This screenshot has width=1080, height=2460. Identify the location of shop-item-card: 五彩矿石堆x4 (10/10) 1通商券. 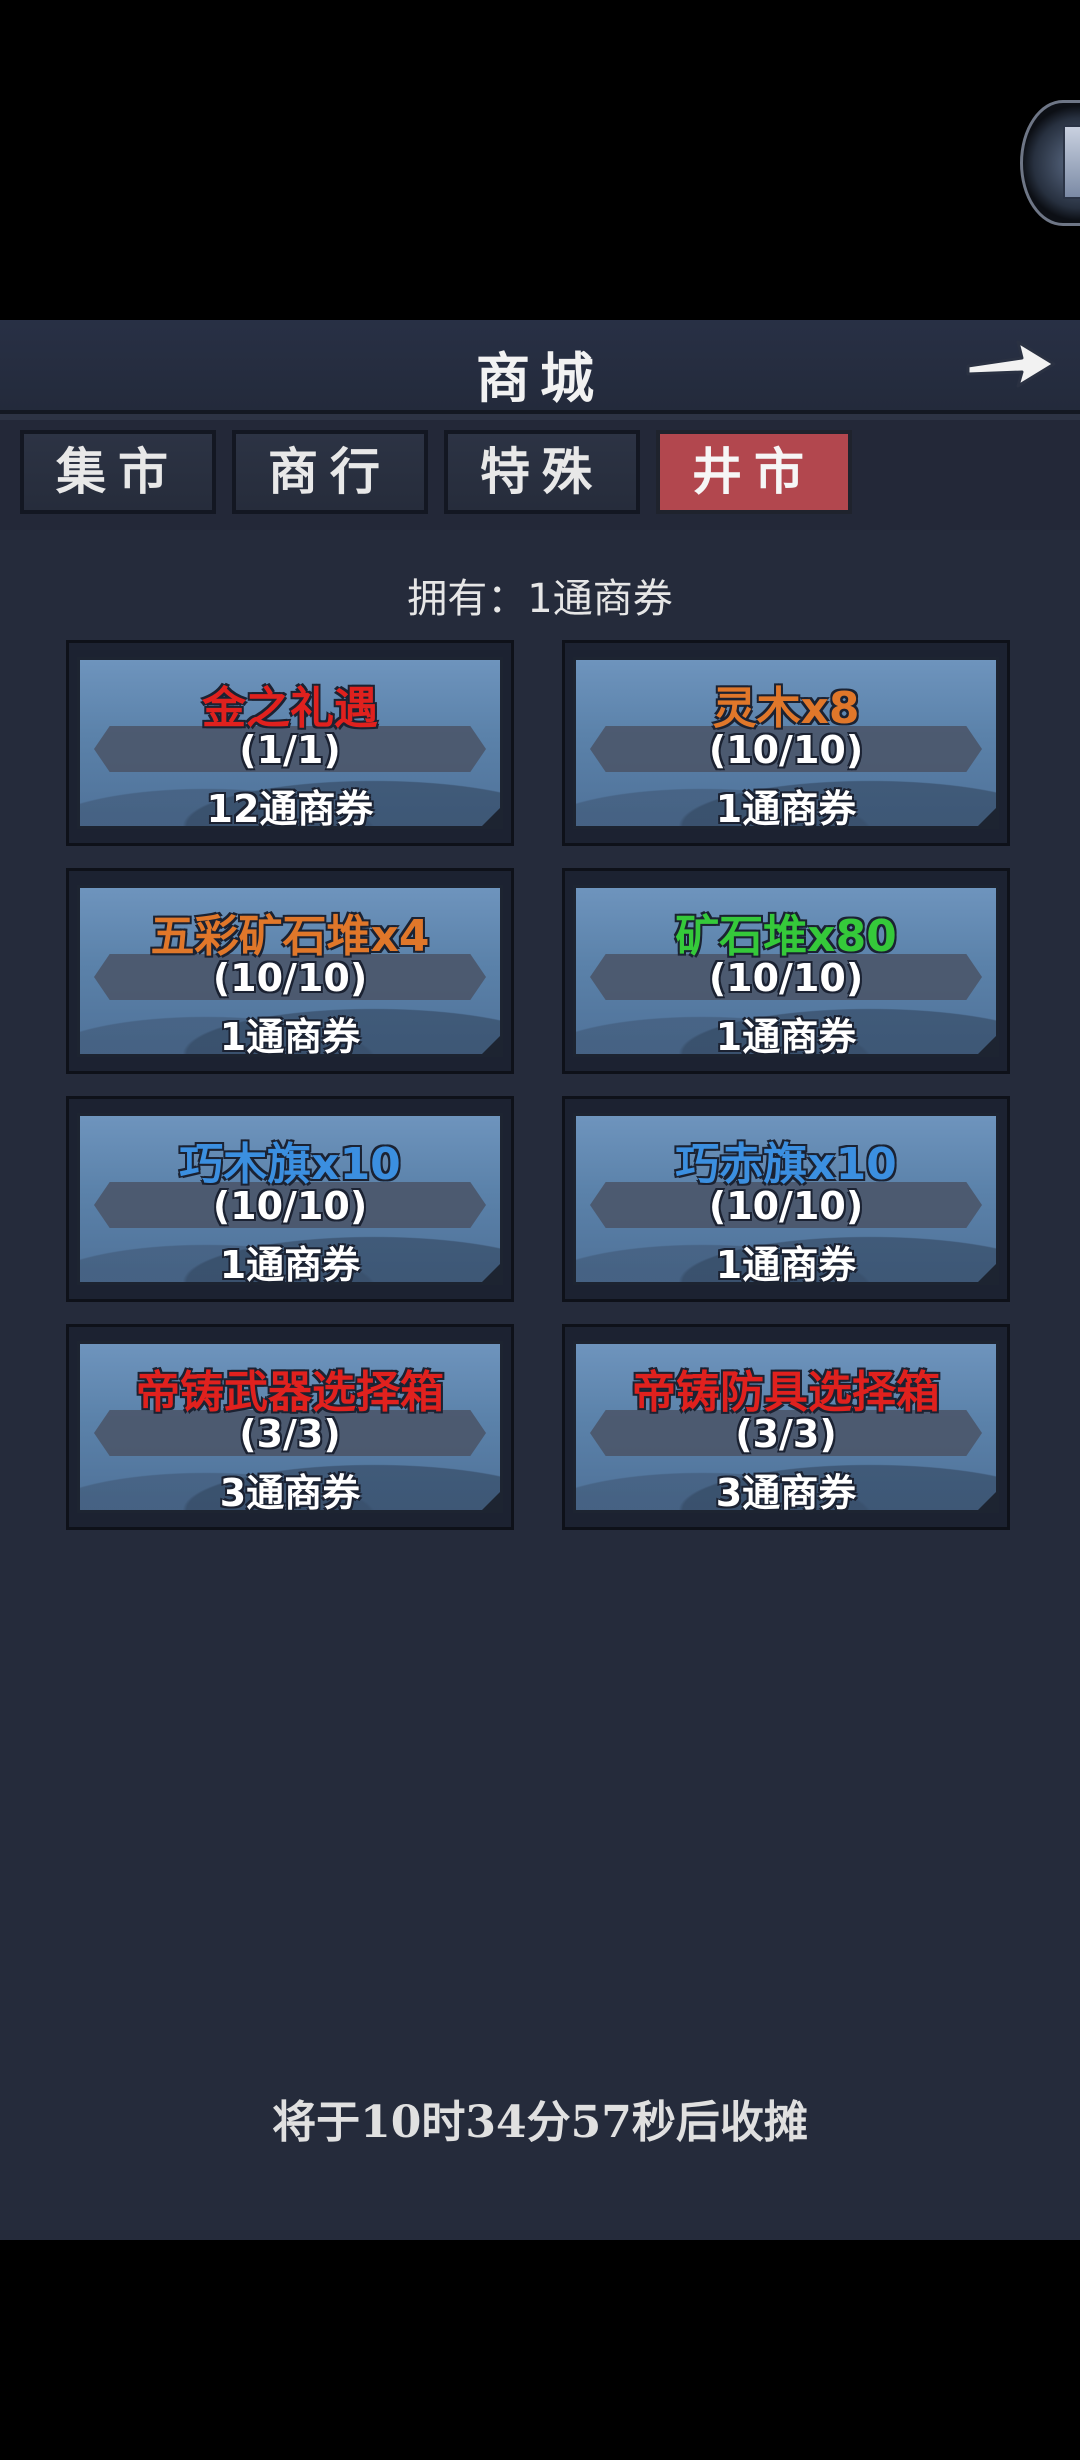
(290, 971).